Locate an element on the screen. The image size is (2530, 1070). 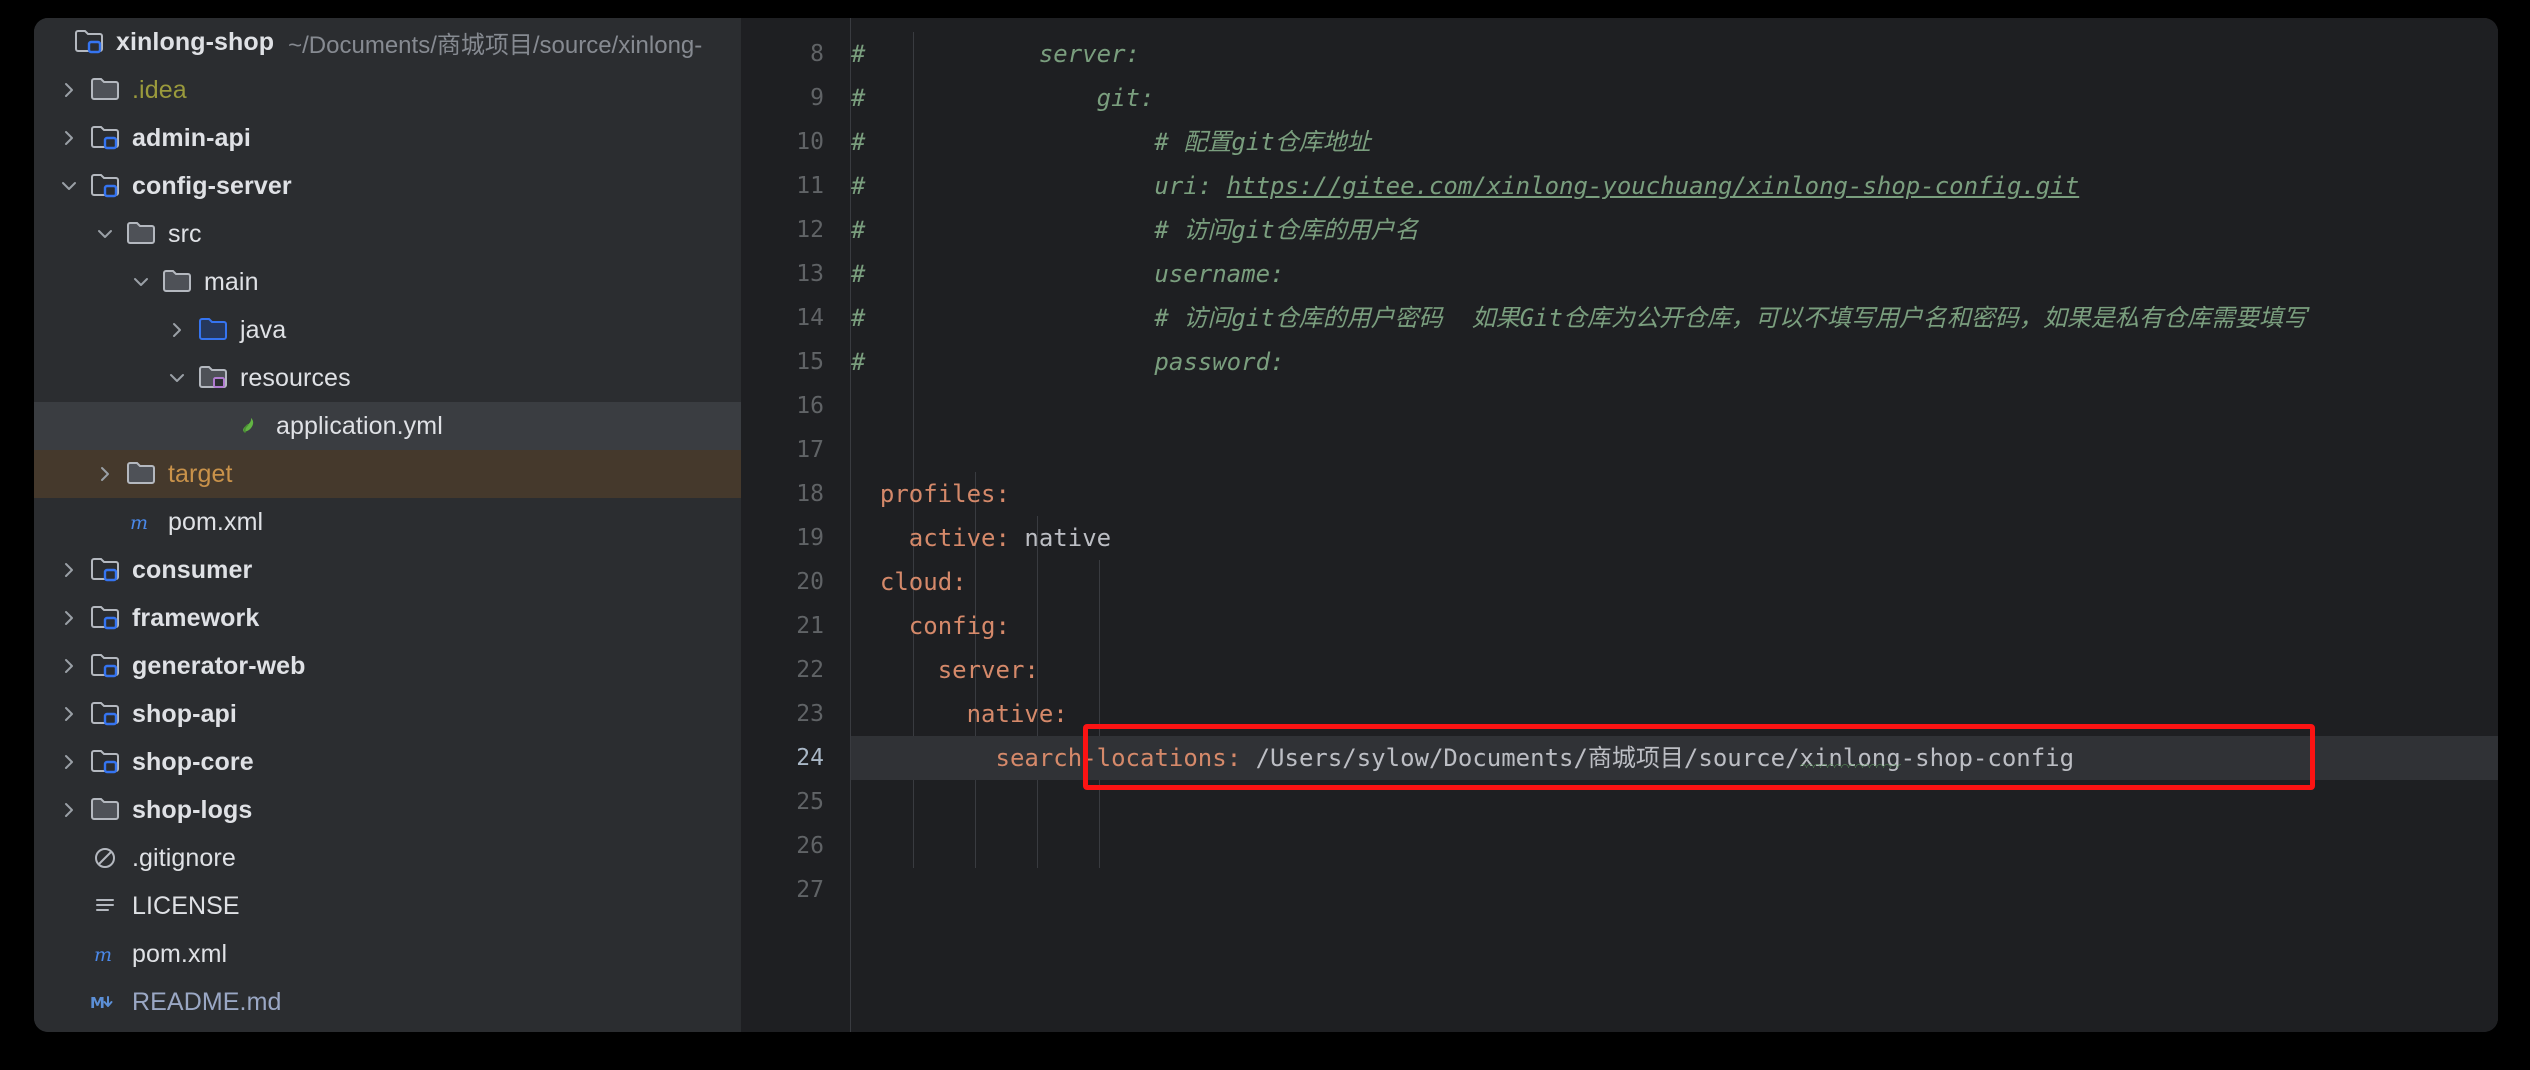
code-line: config: is located at coordinates (1674, 626).